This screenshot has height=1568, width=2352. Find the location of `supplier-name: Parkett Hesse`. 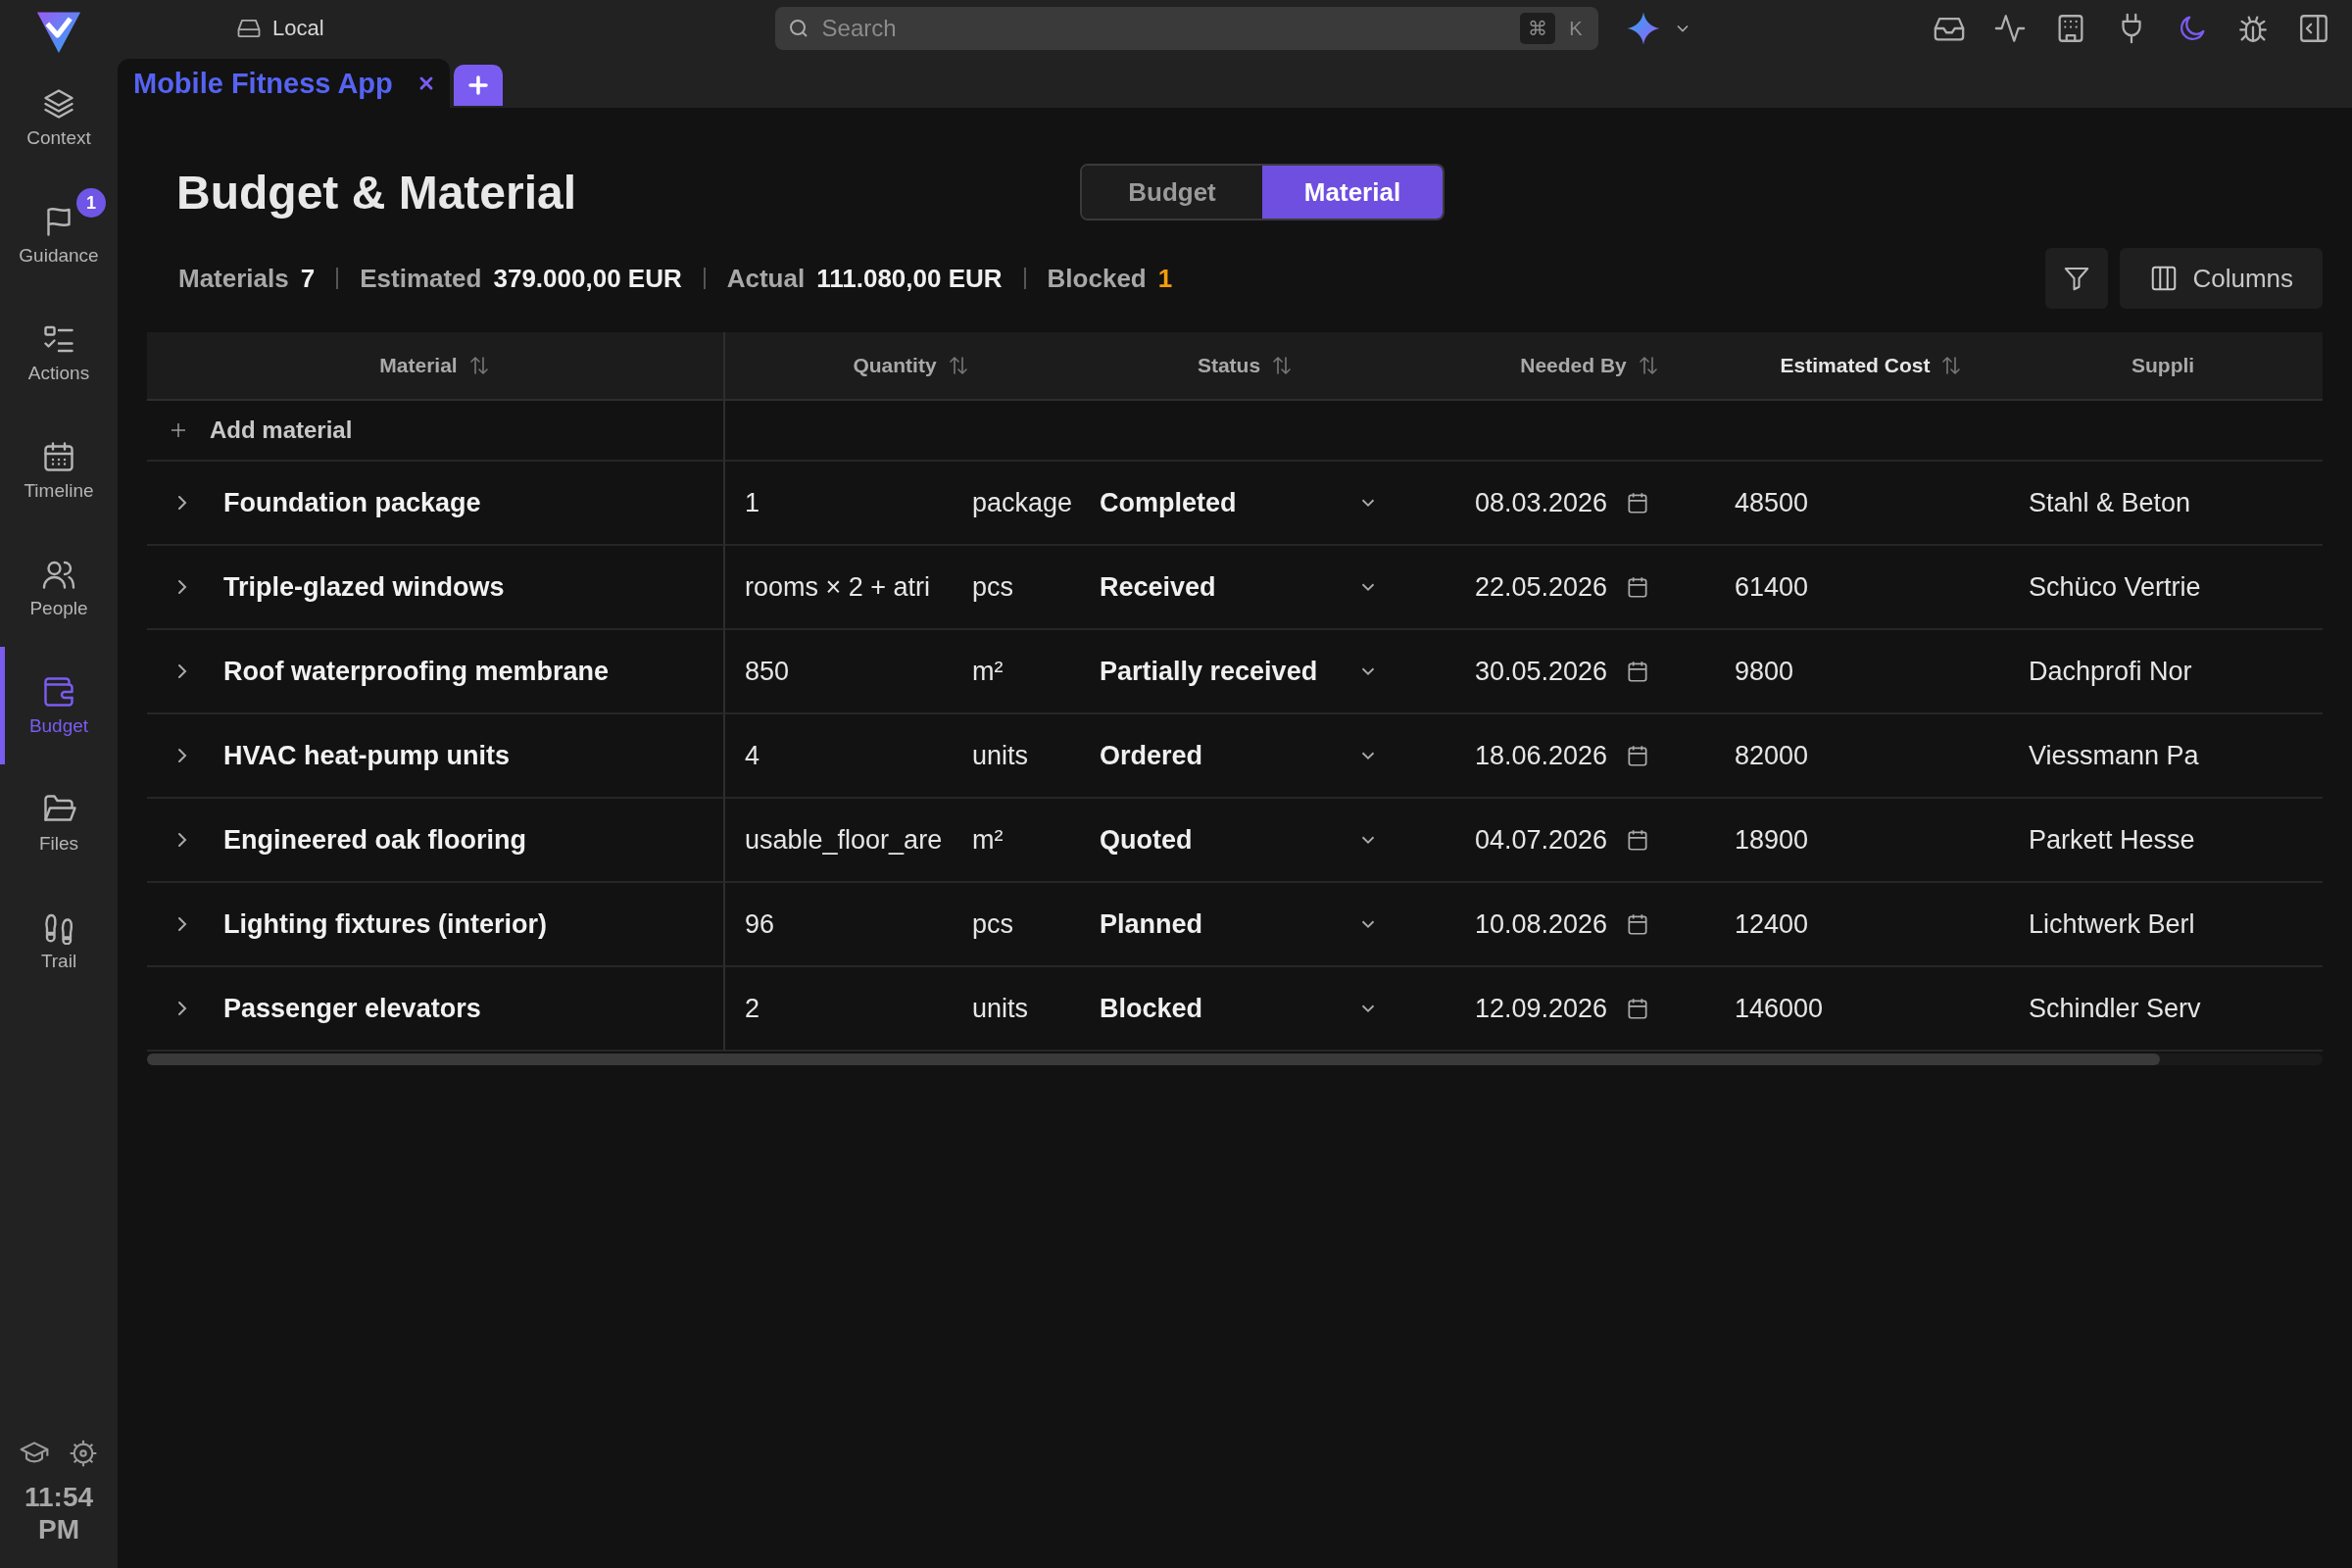

supplier-name: Parkett Hesse is located at coordinates (2112, 840).